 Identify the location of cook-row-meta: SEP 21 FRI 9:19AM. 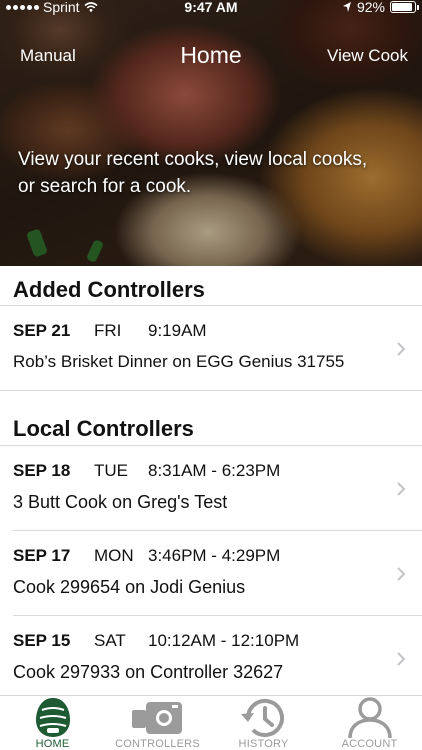
(110, 331).